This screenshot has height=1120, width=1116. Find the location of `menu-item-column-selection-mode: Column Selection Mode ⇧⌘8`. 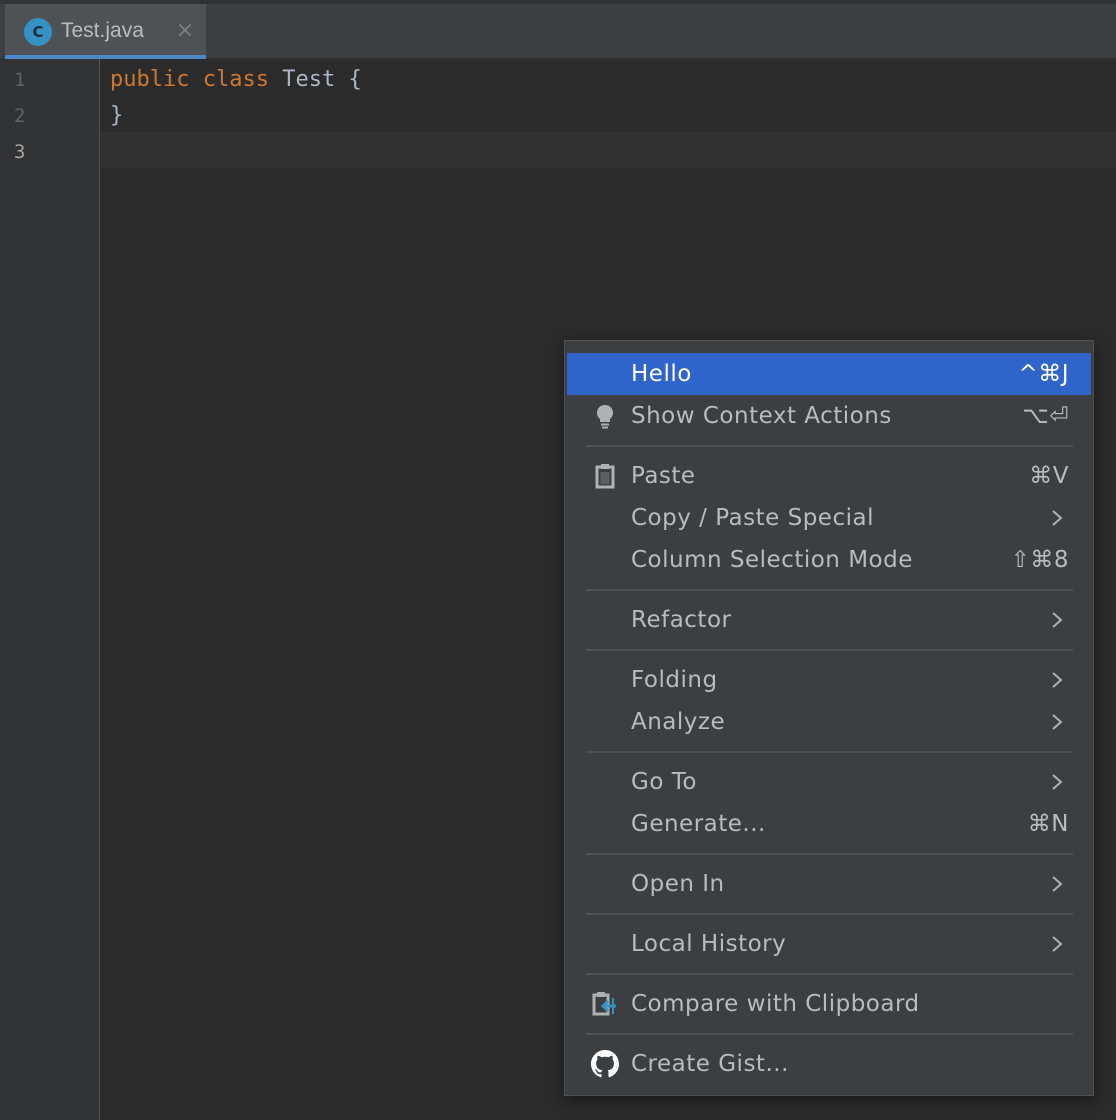

menu-item-column-selection-mode: Column Selection Mode ⇧⌘8 is located at coordinates (829, 560).